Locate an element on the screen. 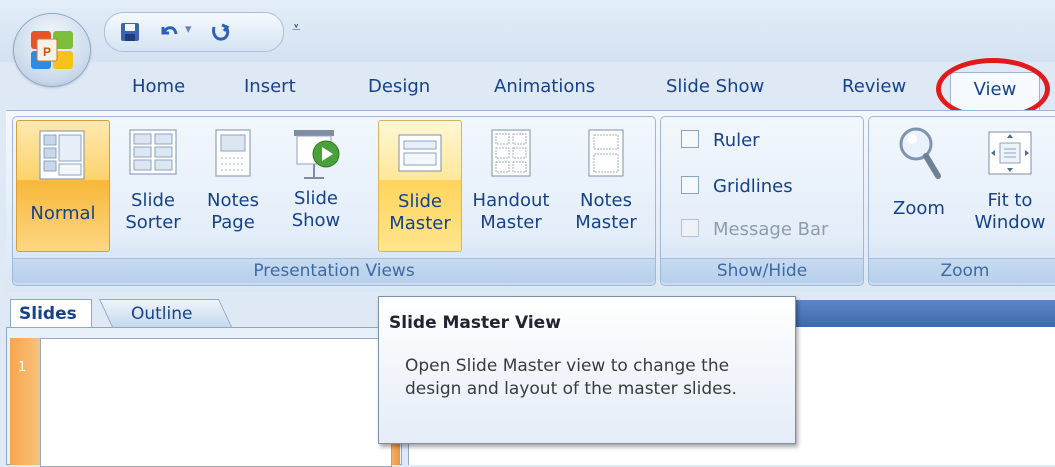 This screenshot has height=467, width=1055. tab-slides: Slides is located at coordinates (51, 313).